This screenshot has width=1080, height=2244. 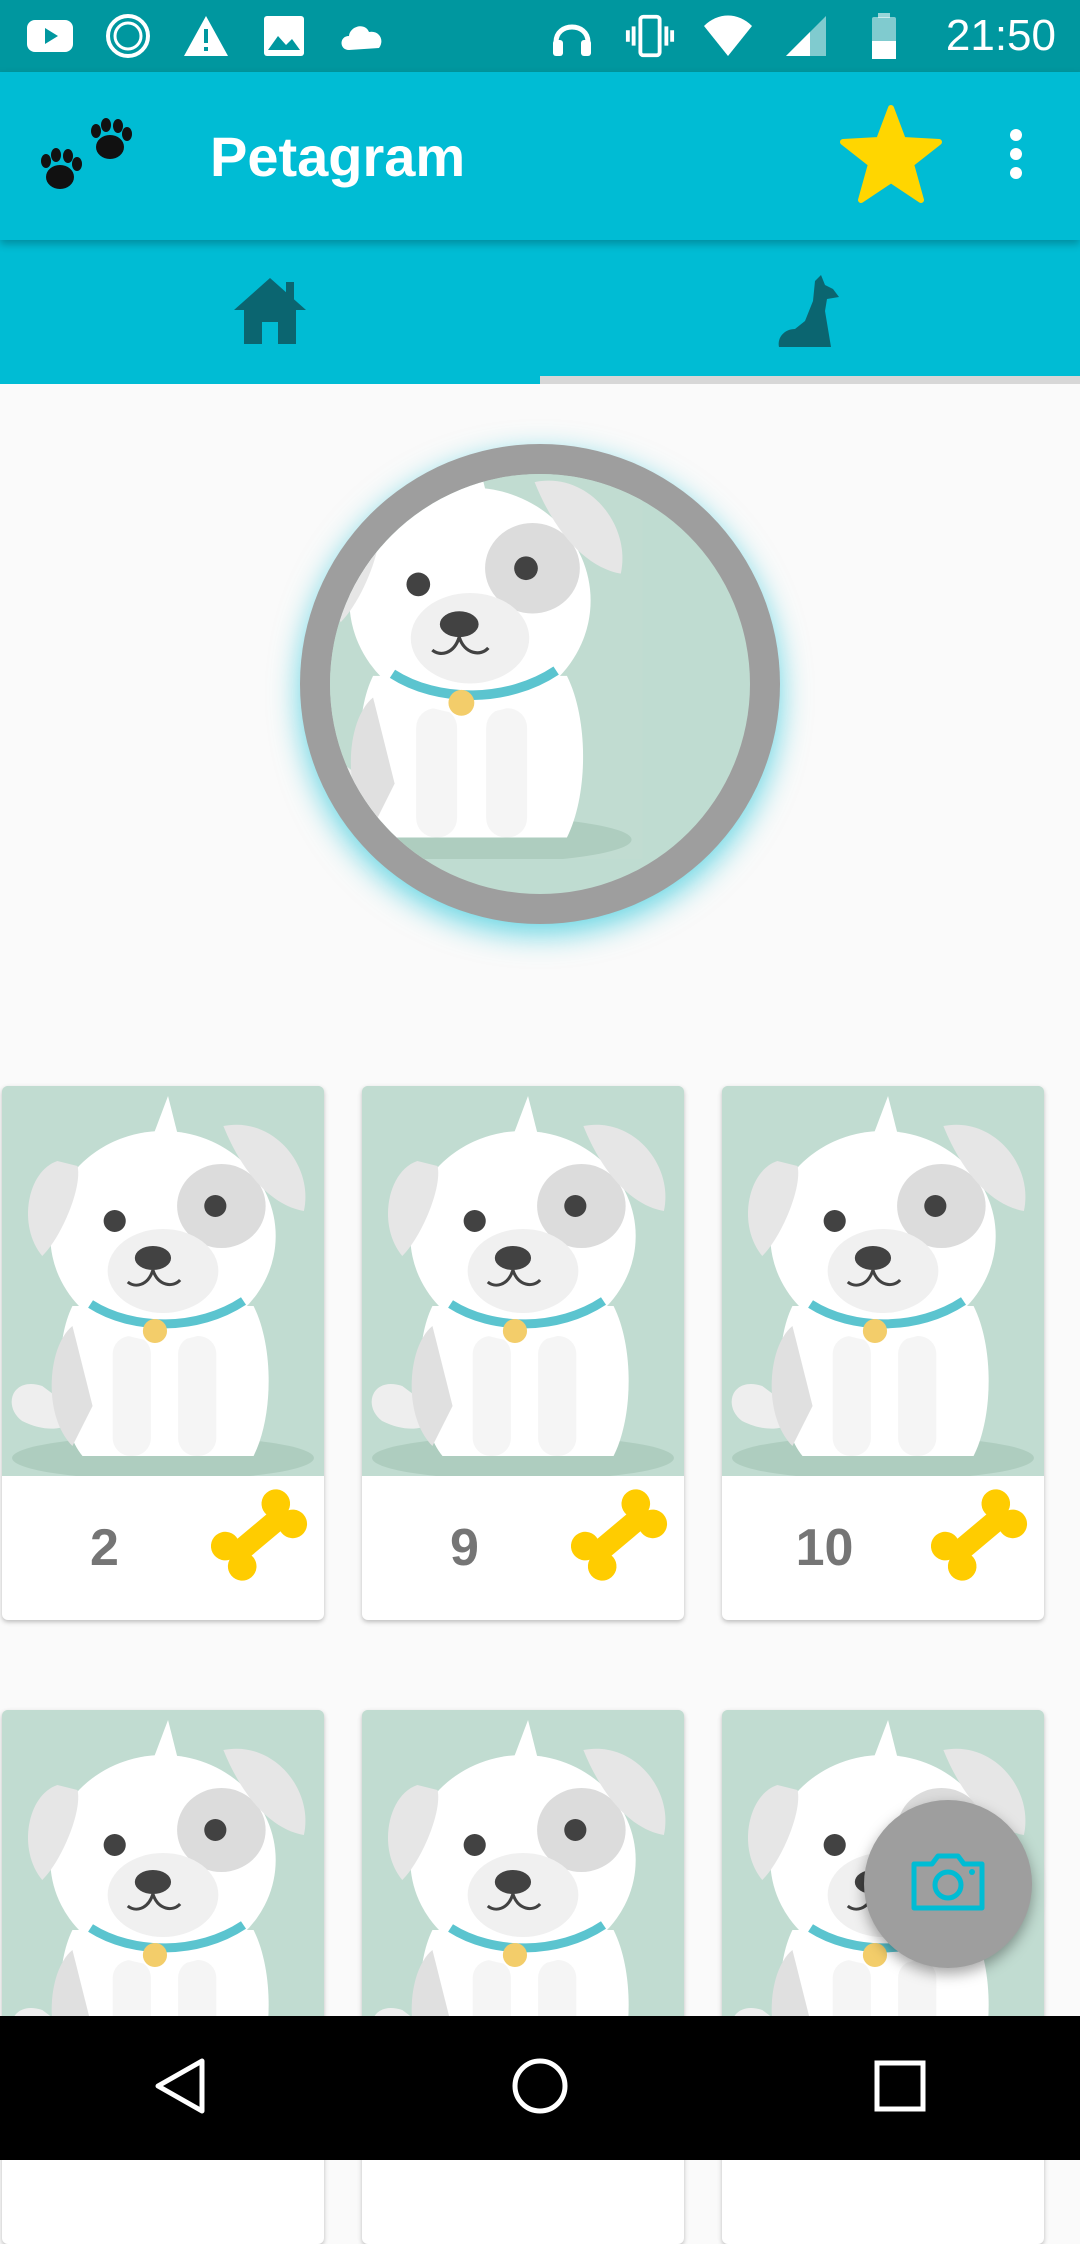 What do you see at coordinates (1000, 35) in the screenshot?
I see `status-bar-time: 21:50` at bounding box center [1000, 35].